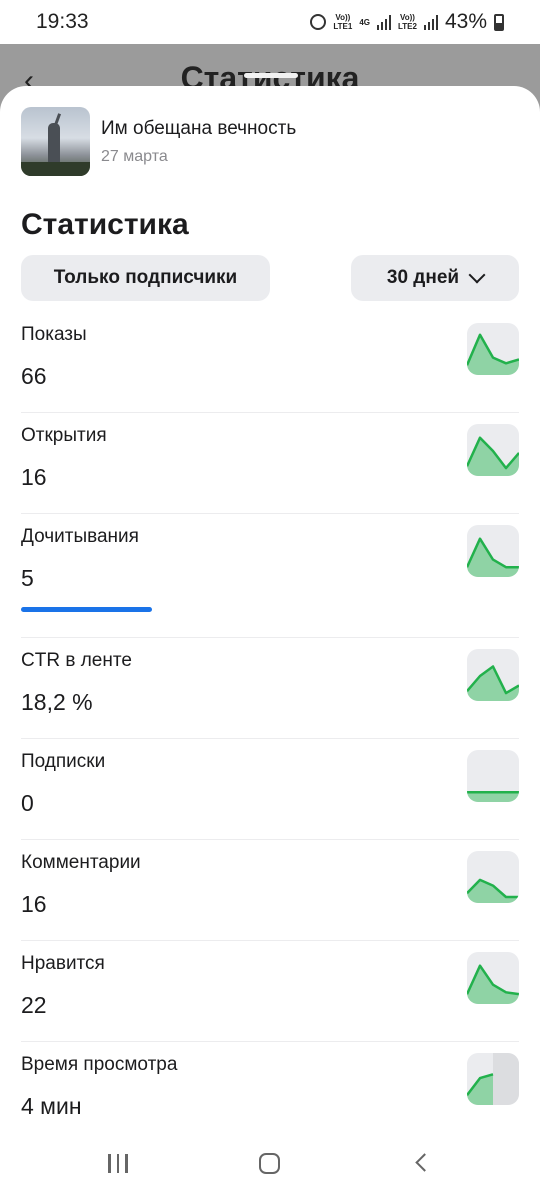 The width and height of the screenshot is (540, 1200). I want to click on metric-label: Подписки, so click(63, 761).